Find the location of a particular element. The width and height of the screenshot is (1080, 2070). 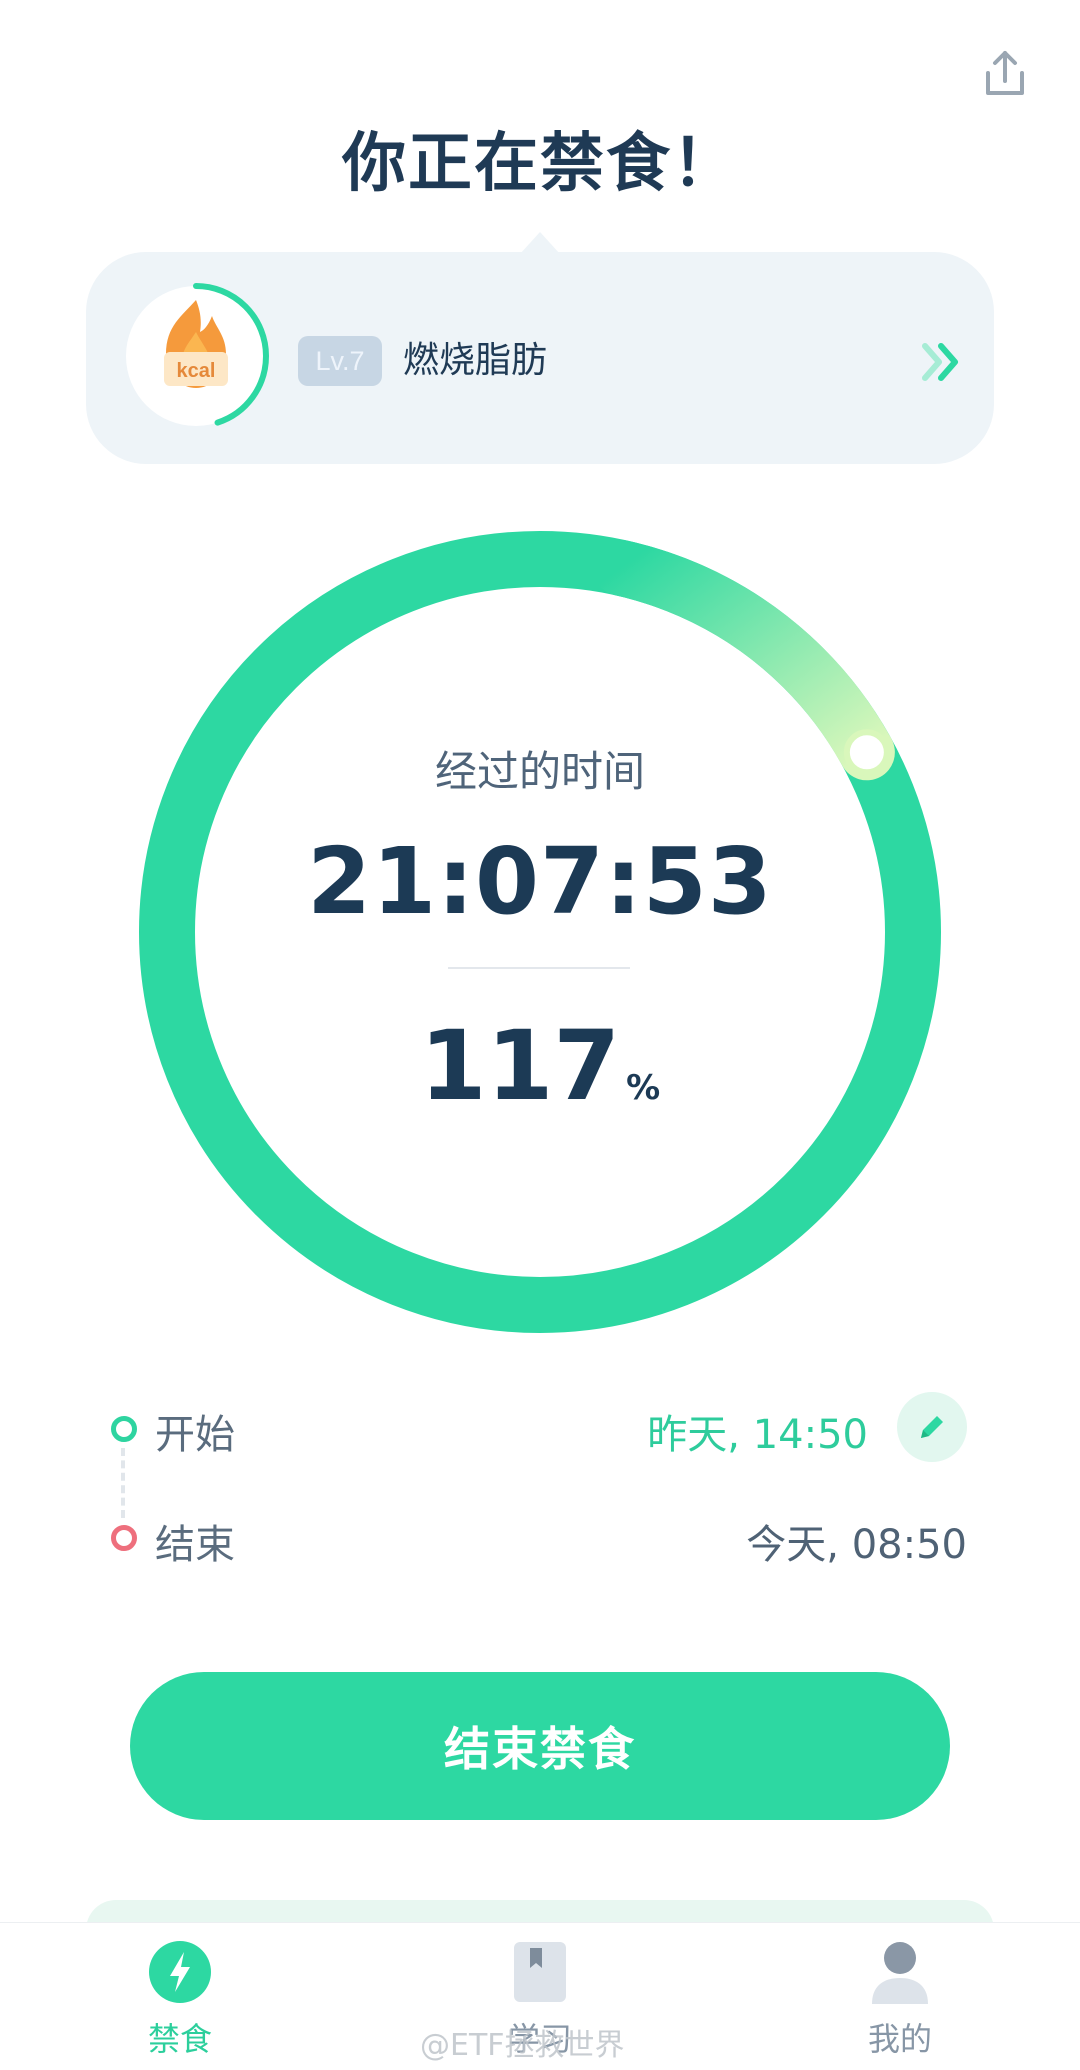

ring-divider is located at coordinates (539, 968).